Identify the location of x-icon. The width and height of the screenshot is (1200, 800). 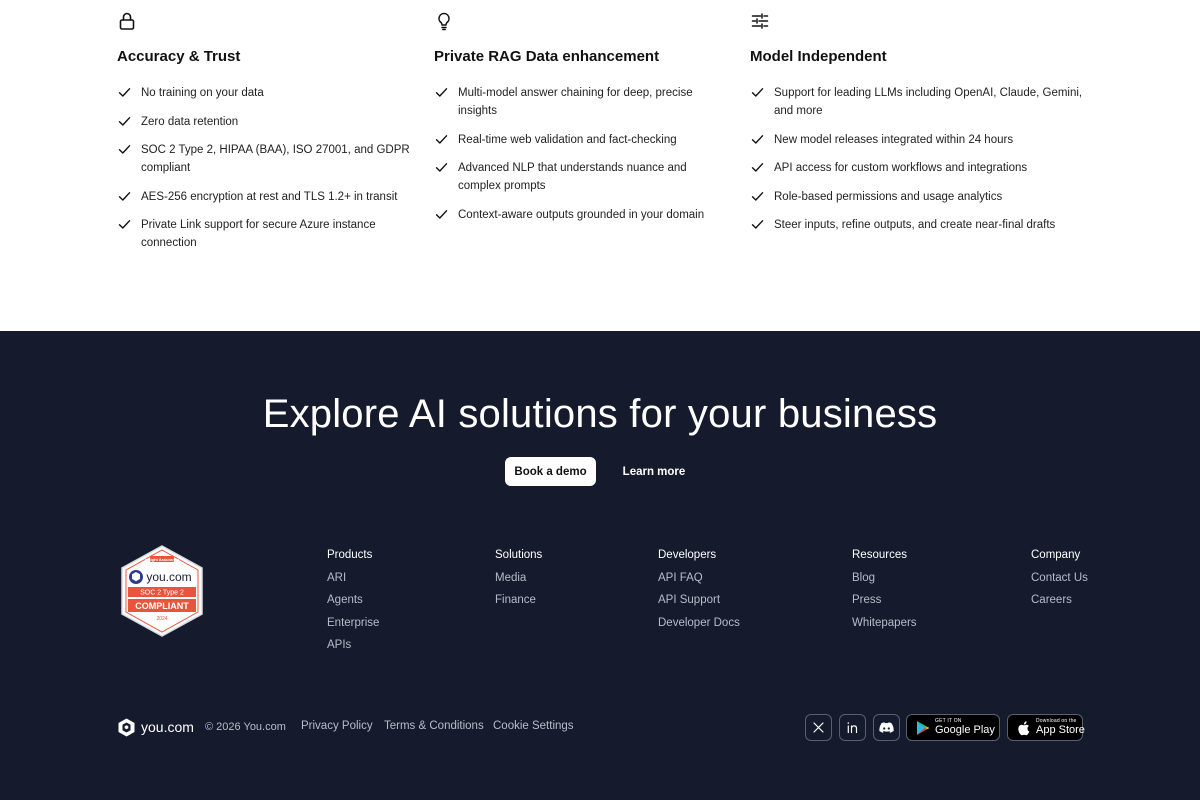
(818, 727).